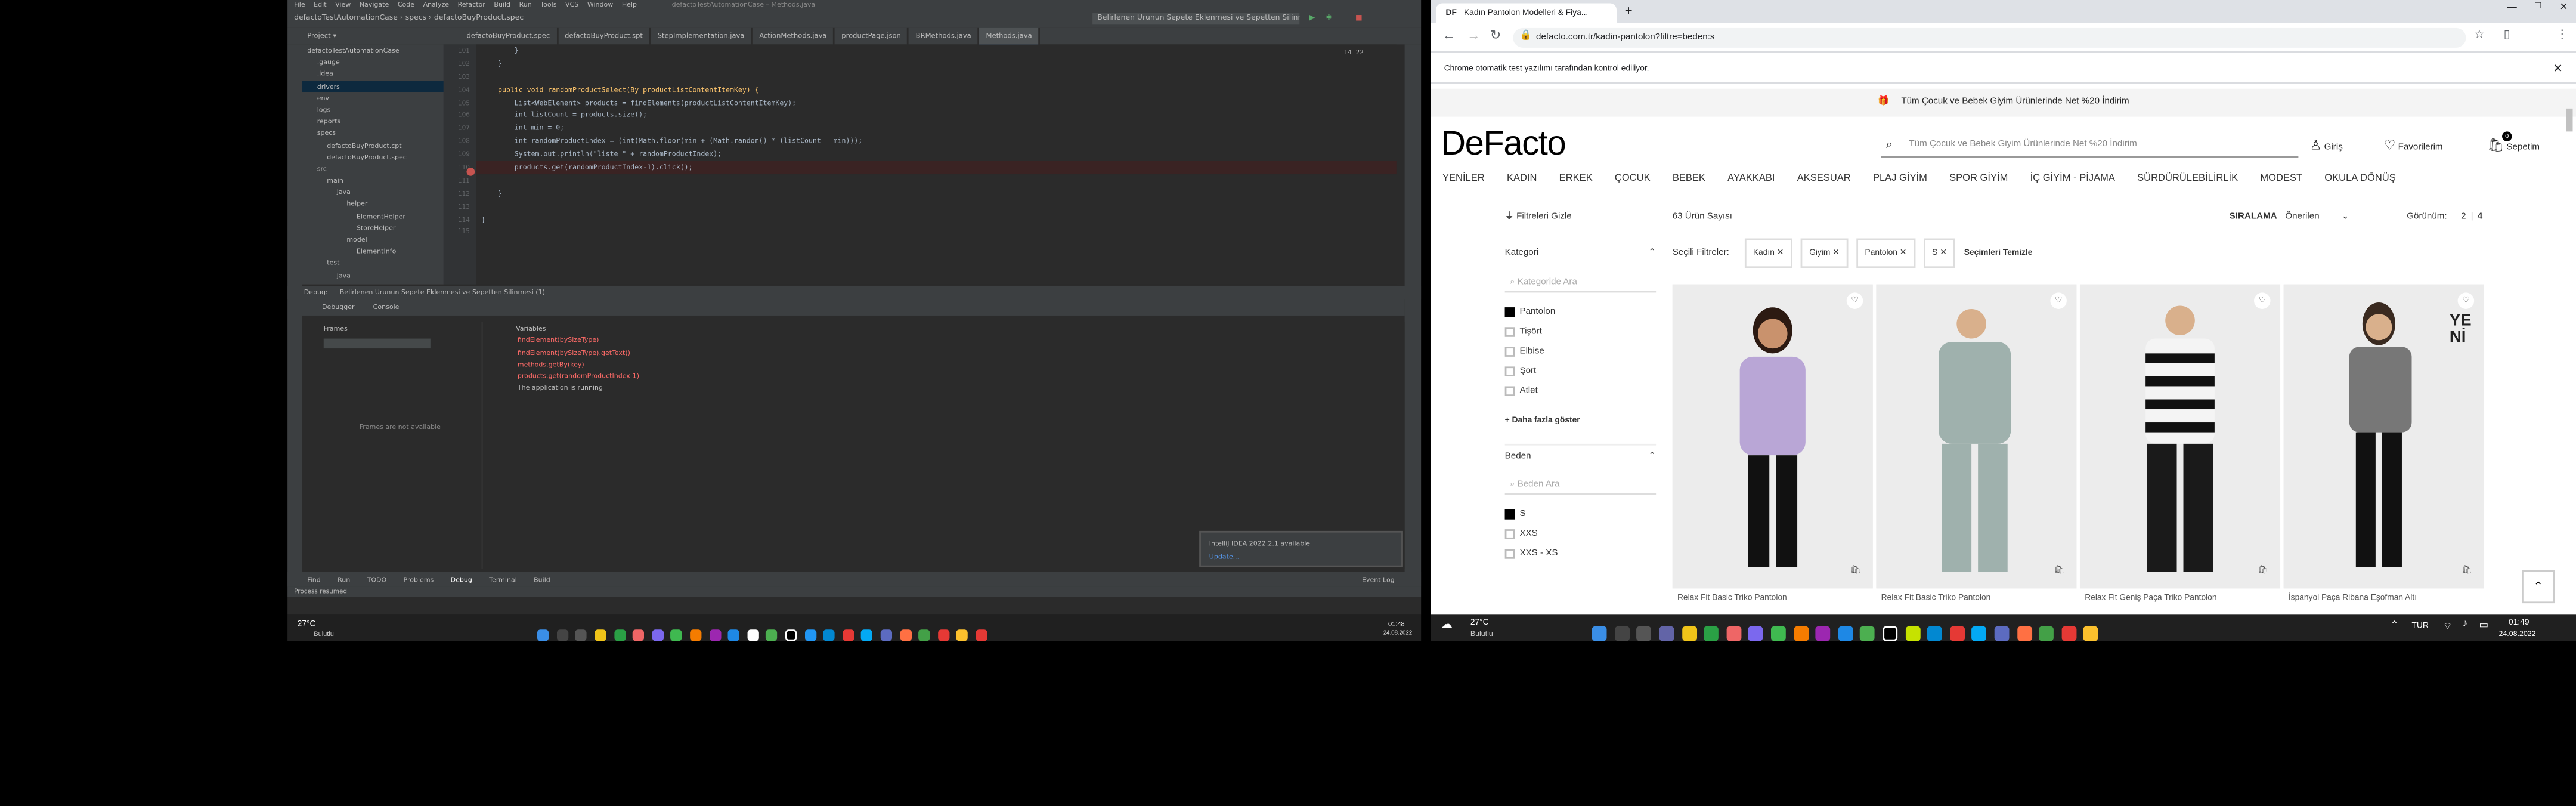  I want to click on menu-item: KADIN, so click(1522, 179).